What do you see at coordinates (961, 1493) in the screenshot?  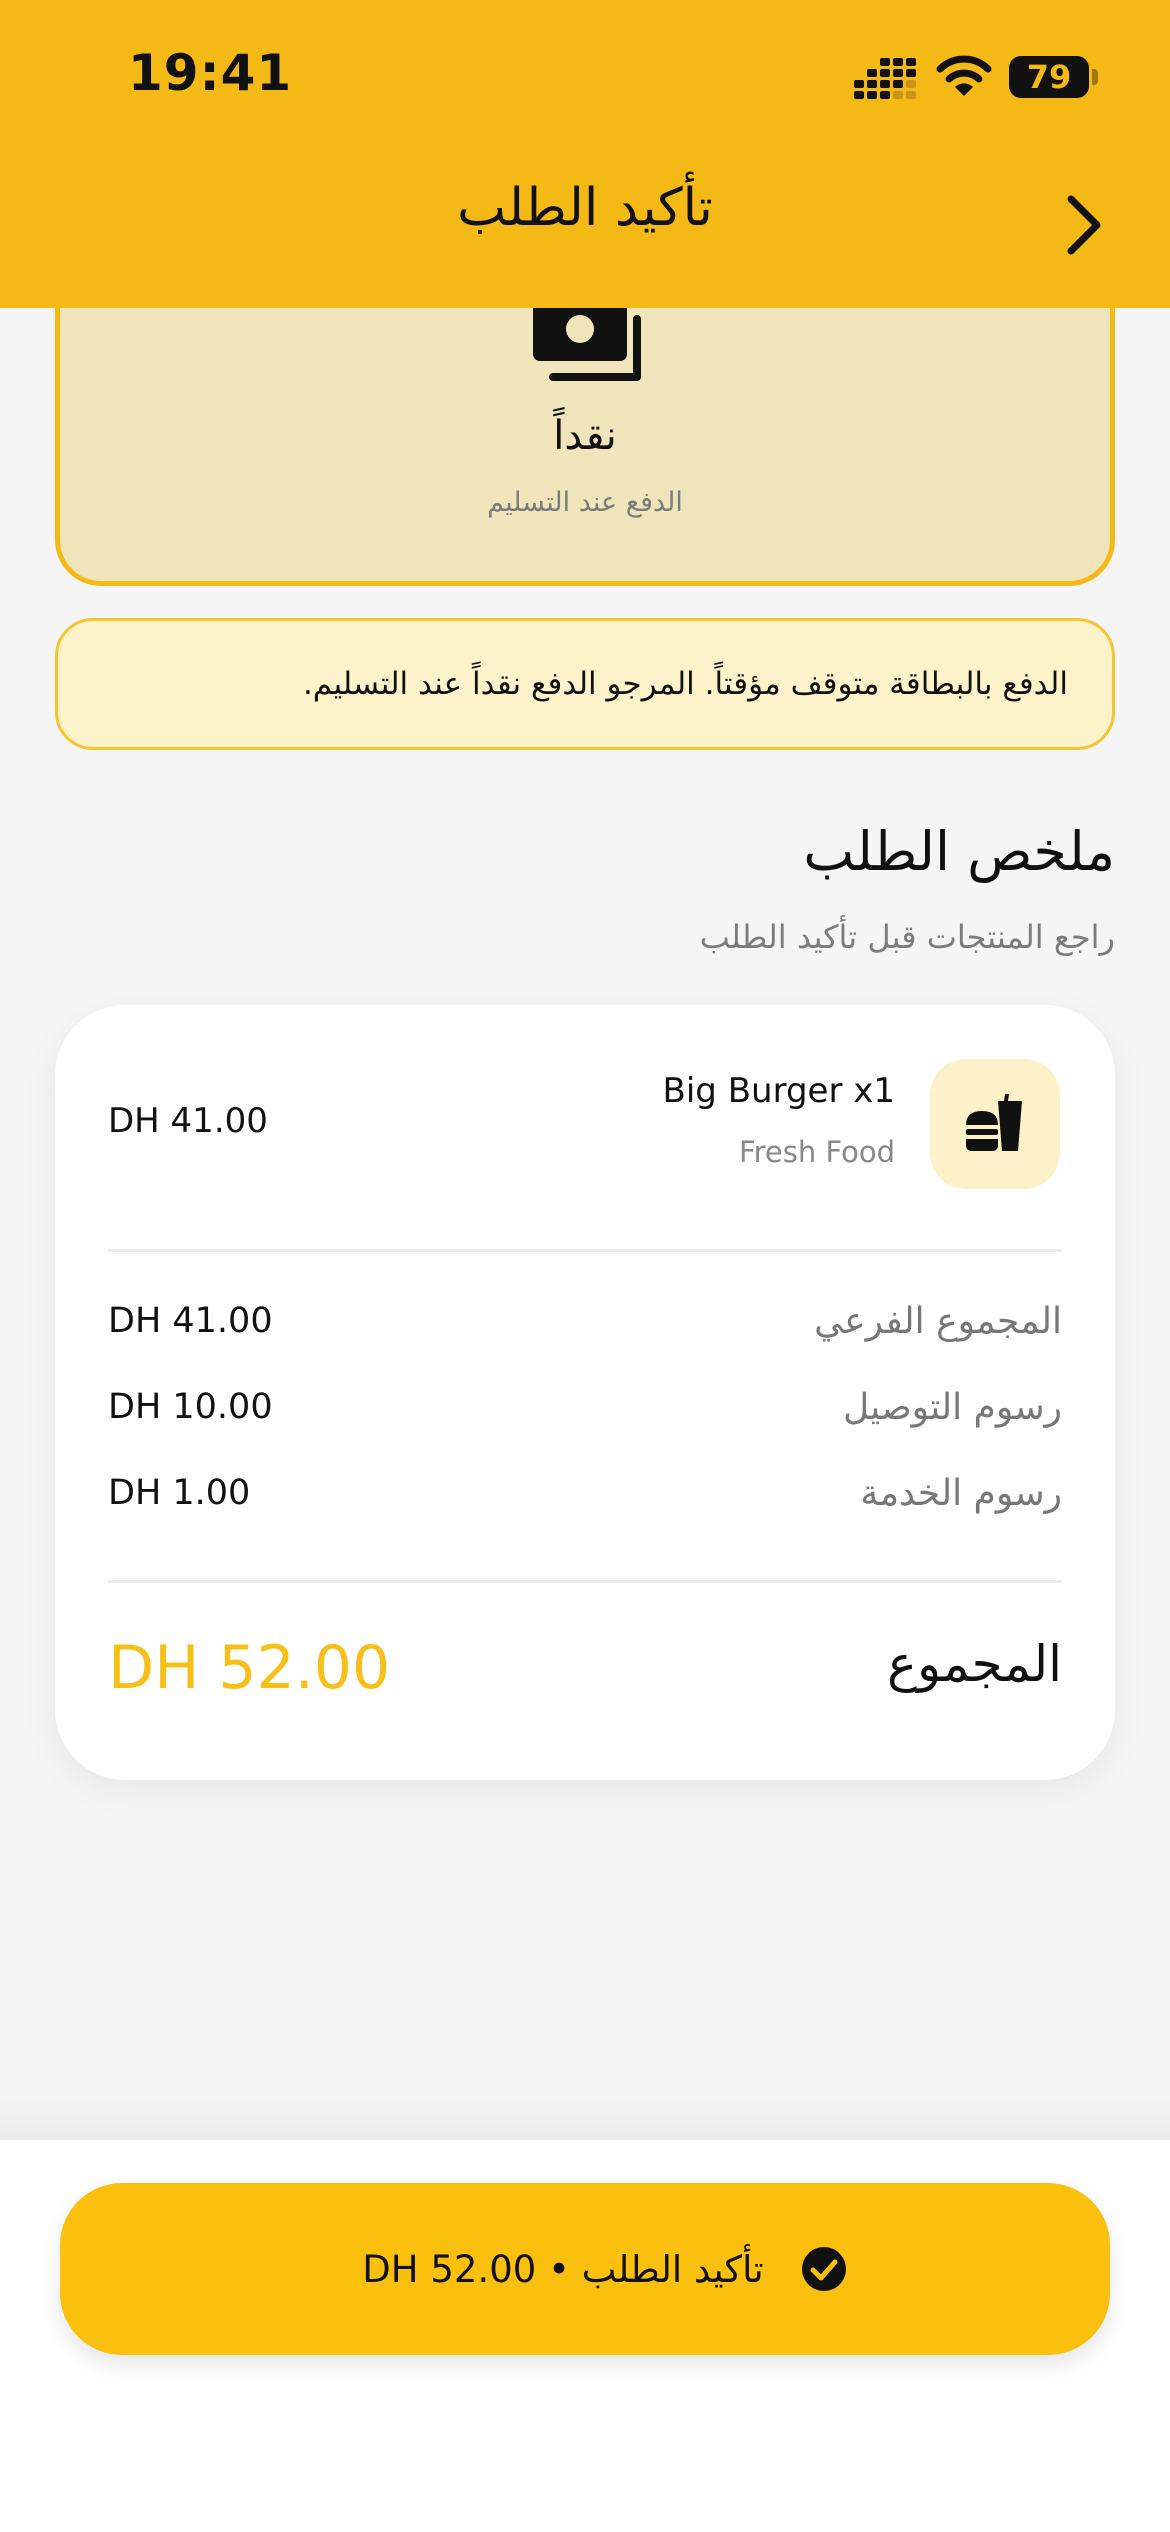 I see `service-fee-label: رسوم الخدمة` at bounding box center [961, 1493].